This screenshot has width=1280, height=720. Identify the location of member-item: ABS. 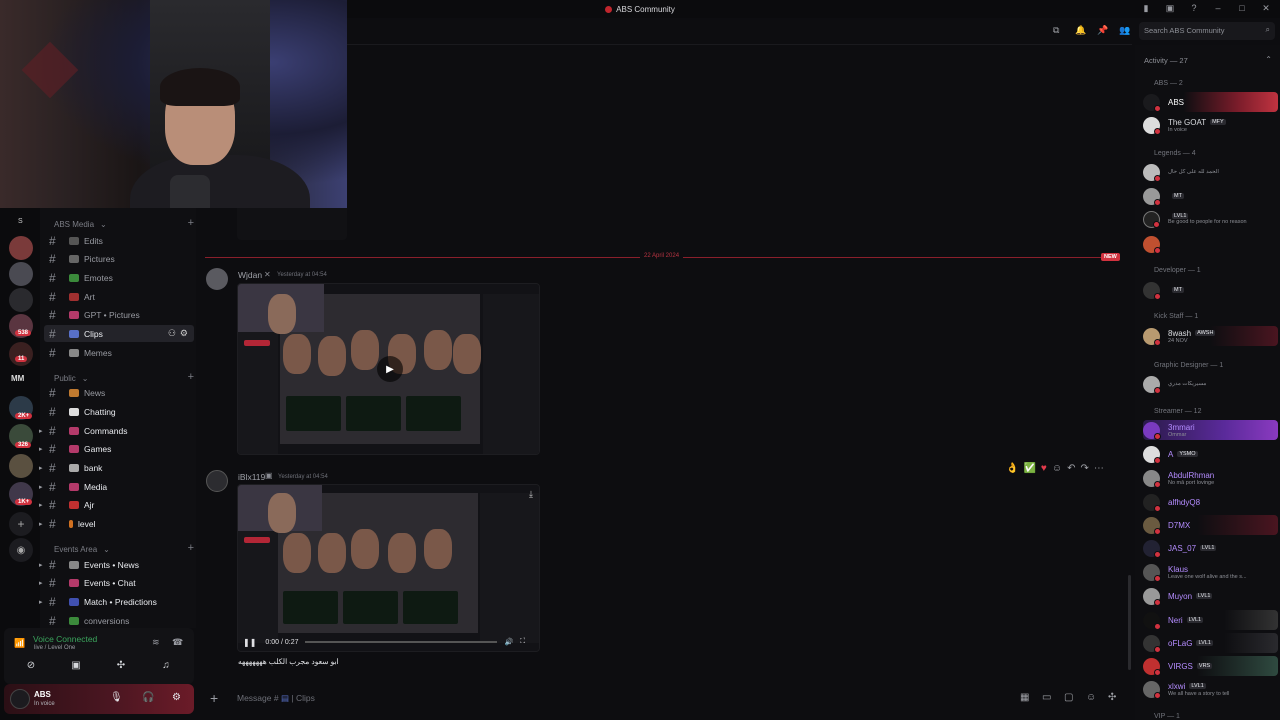
(1210, 102).